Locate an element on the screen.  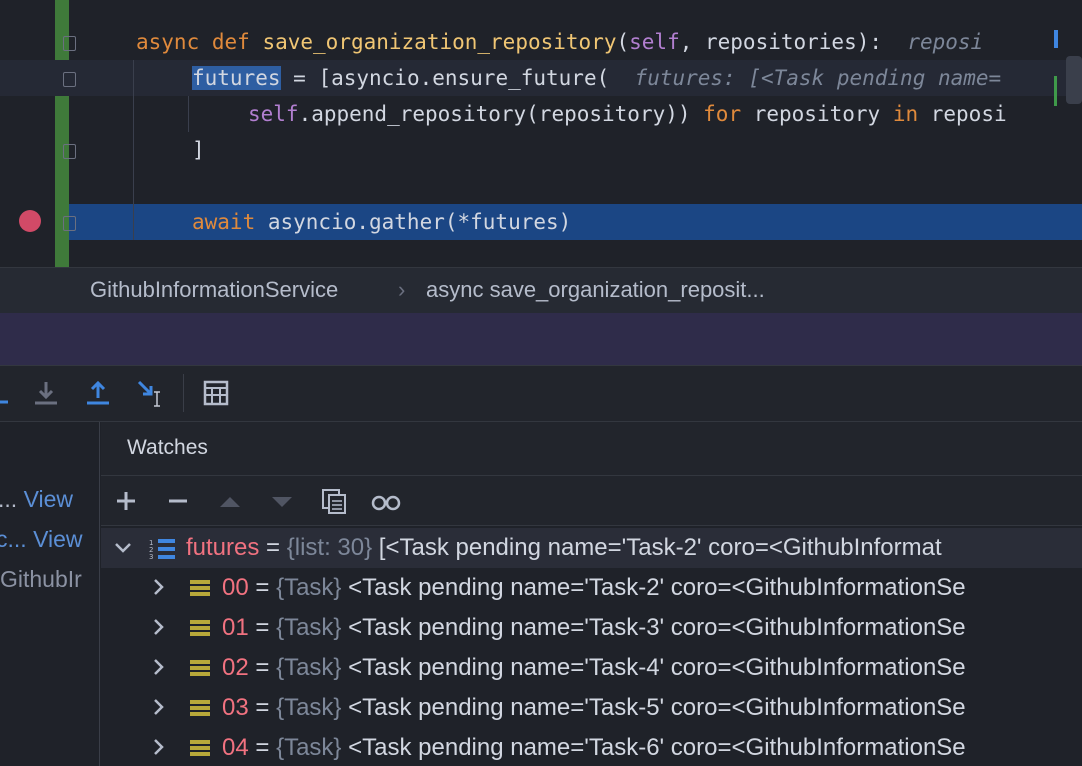
copy-icon is located at coordinates (334, 501).